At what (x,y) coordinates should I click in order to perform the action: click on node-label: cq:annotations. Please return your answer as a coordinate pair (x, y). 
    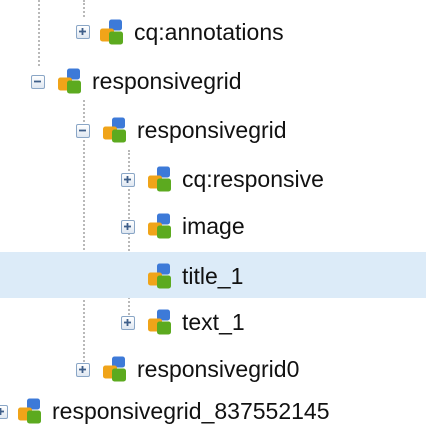
    Looking at the image, I should click on (209, 32).